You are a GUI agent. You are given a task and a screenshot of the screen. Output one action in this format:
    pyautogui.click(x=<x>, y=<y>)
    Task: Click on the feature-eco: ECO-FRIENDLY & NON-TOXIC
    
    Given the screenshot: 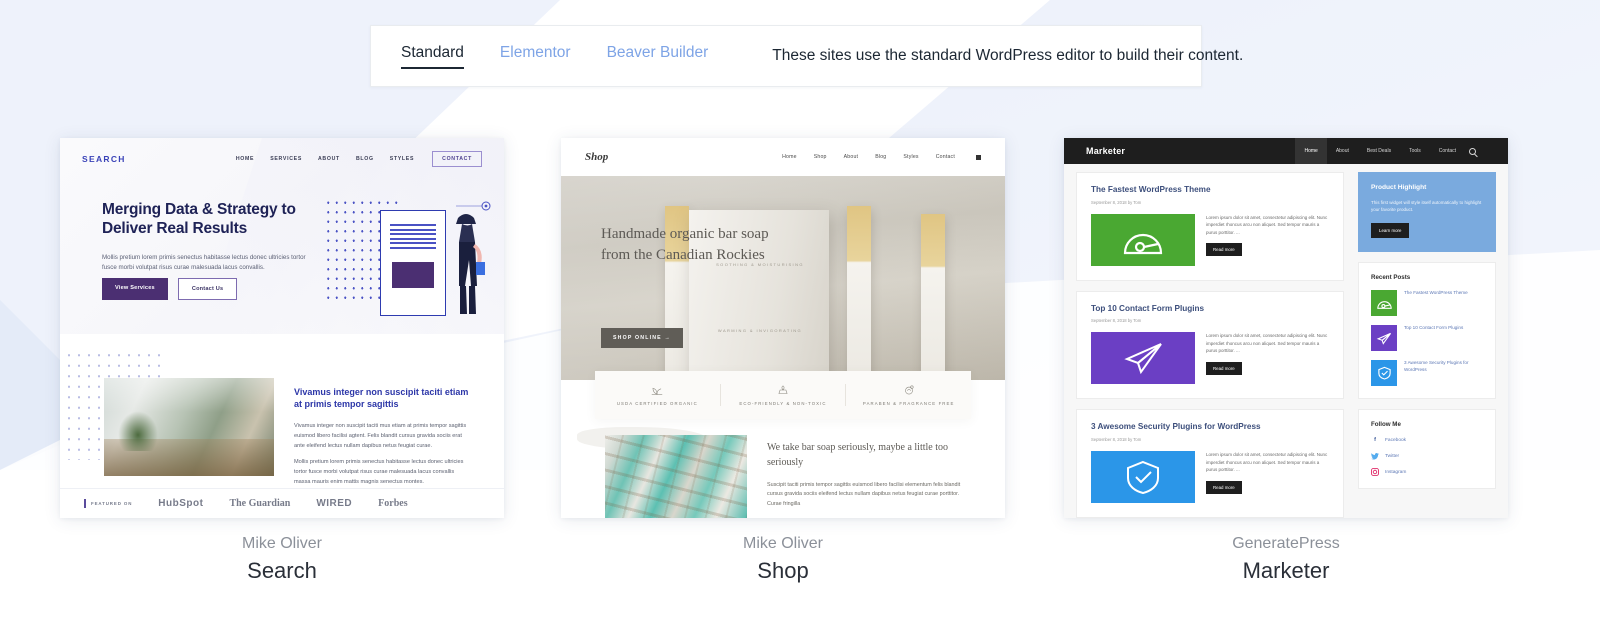 What is the action you would take?
    pyautogui.click(x=784, y=395)
    